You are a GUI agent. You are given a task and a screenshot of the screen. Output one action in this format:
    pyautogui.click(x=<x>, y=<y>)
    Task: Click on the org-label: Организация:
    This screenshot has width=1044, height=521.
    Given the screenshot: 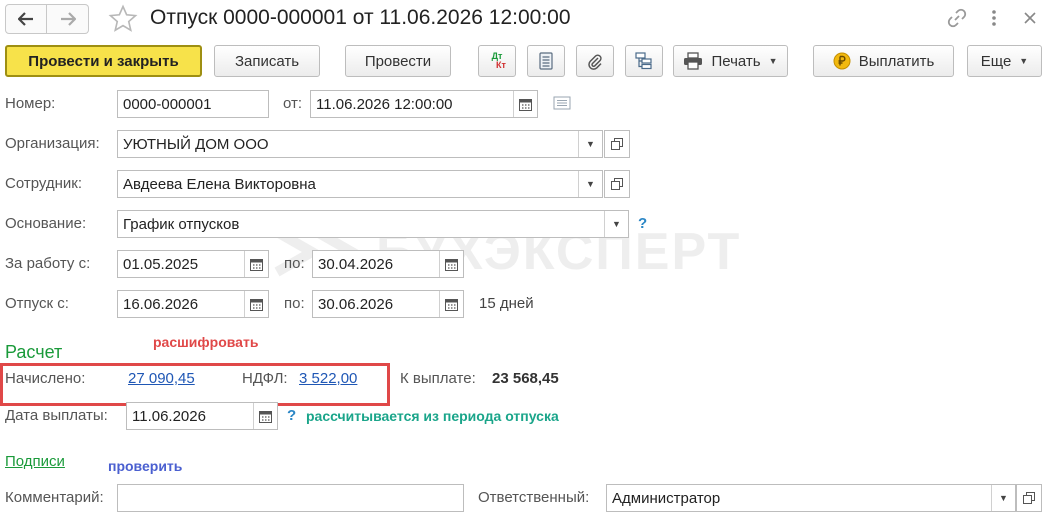 What is the action you would take?
    pyautogui.click(x=52, y=143)
    